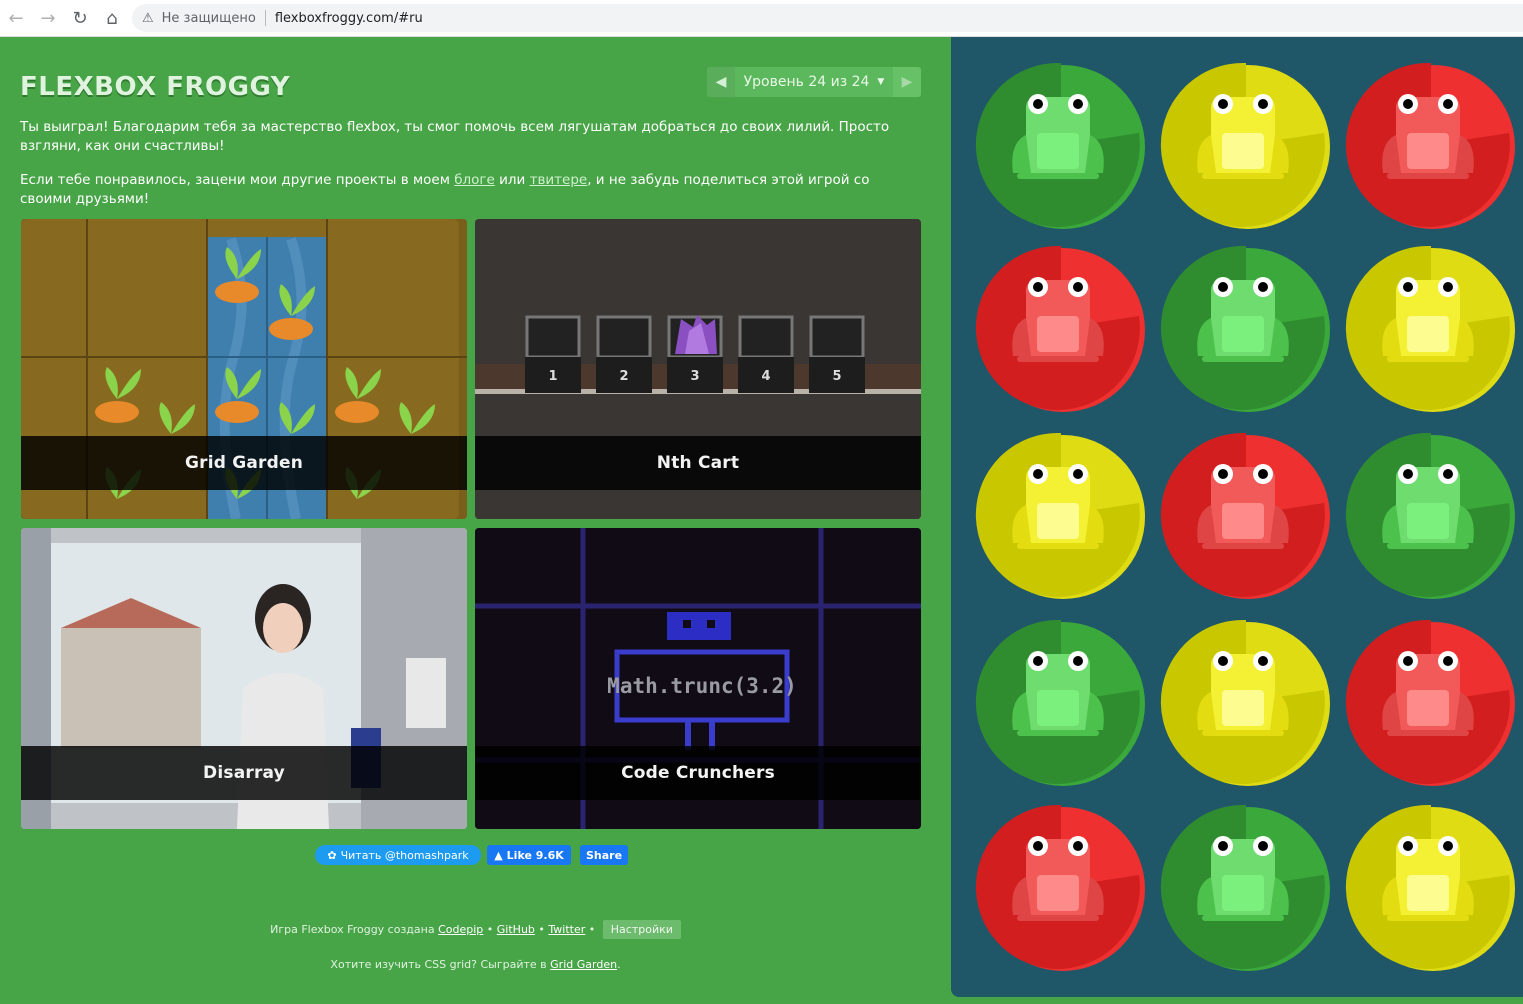  Describe the element at coordinates (16, 18) in the screenshot. I see `back-icon: ←` at that location.